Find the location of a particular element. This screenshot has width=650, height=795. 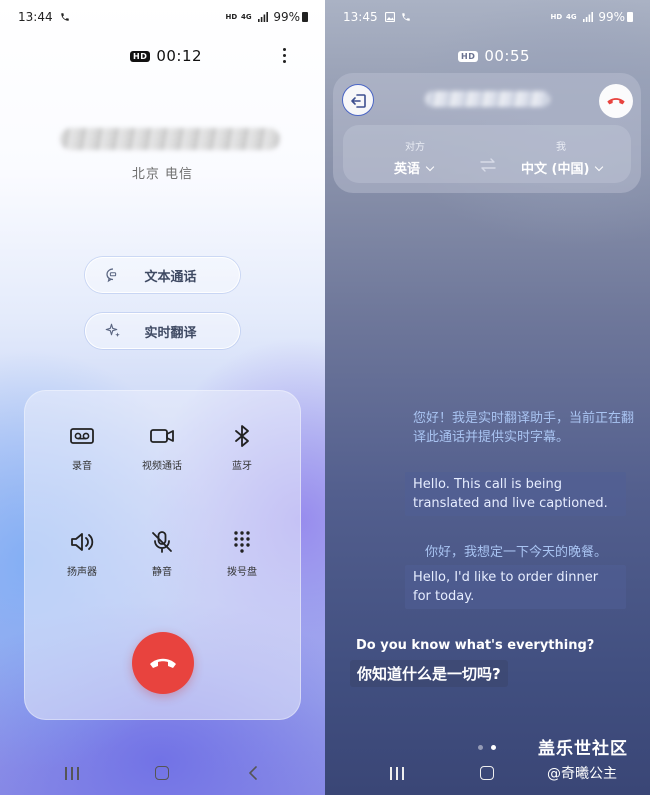

mute-control: 静音 is located at coordinates (162, 553).